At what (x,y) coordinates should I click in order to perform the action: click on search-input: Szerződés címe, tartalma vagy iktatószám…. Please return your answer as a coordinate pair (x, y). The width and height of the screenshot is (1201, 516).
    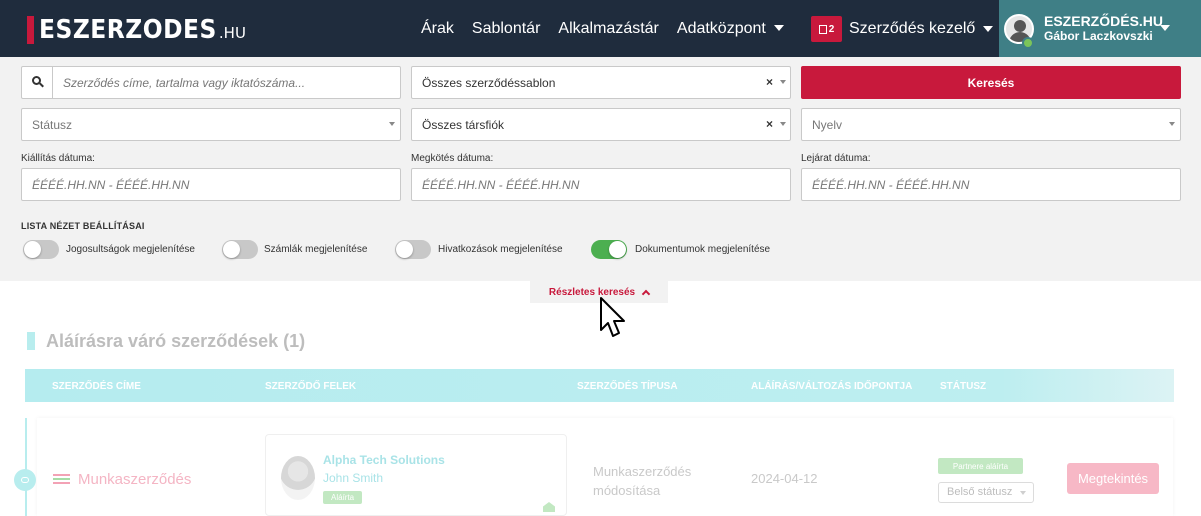
    Looking at the image, I should click on (211, 82).